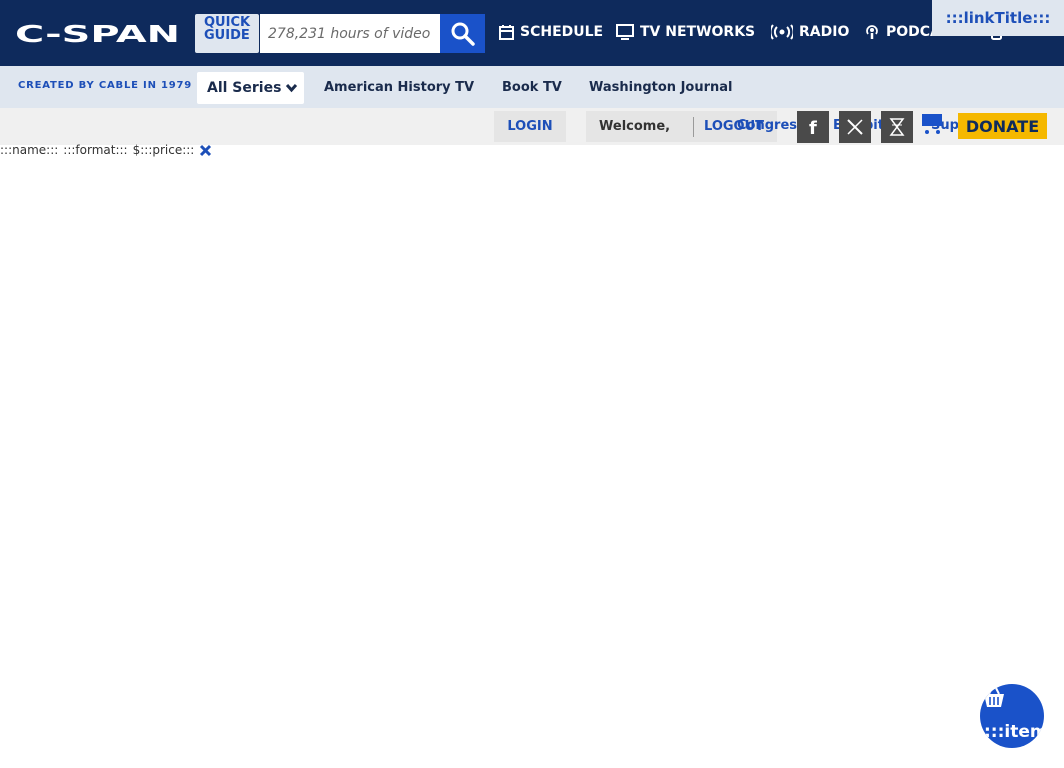 This screenshot has height=768, width=1064. What do you see at coordinates (1012, 716) in the screenshot?
I see `cart-fab-button: :::items:::` at bounding box center [1012, 716].